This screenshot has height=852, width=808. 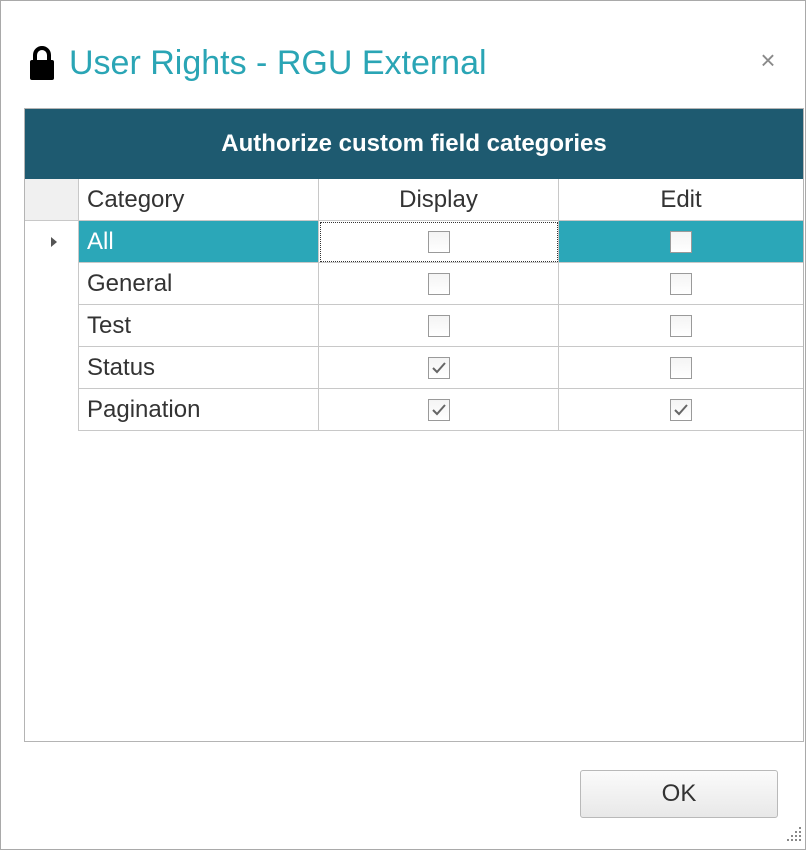 I want to click on resize-grip-icon, so click(x=794, y=834).